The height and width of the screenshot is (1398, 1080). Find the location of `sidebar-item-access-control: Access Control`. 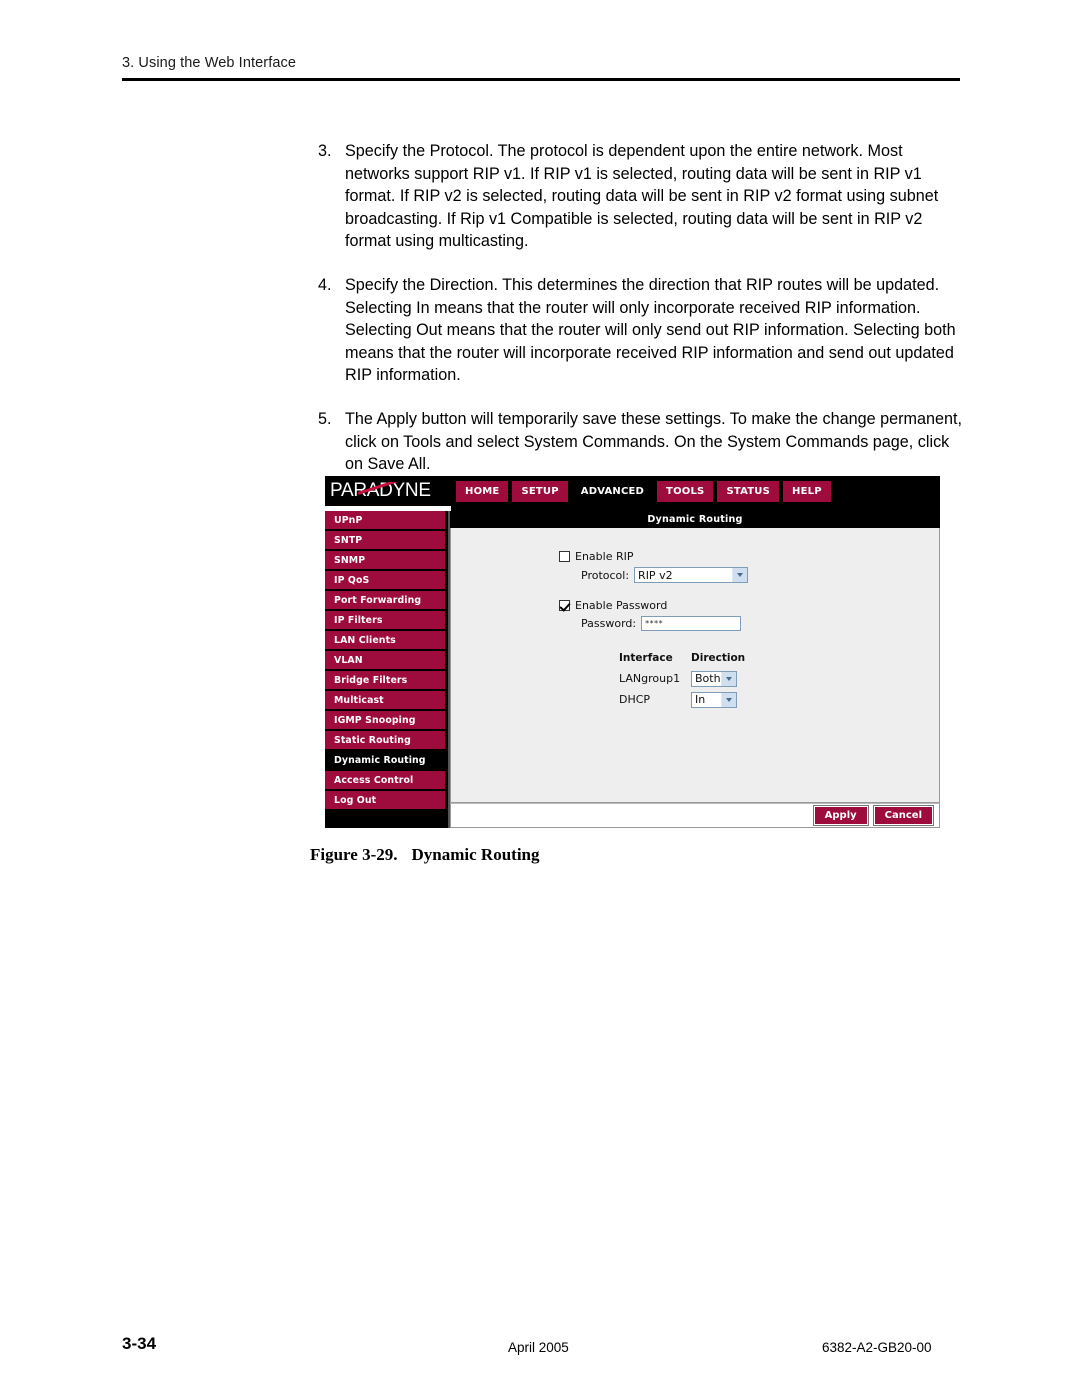

sidebar-item-access-control: Access Control is located at coordinates (385, 781).